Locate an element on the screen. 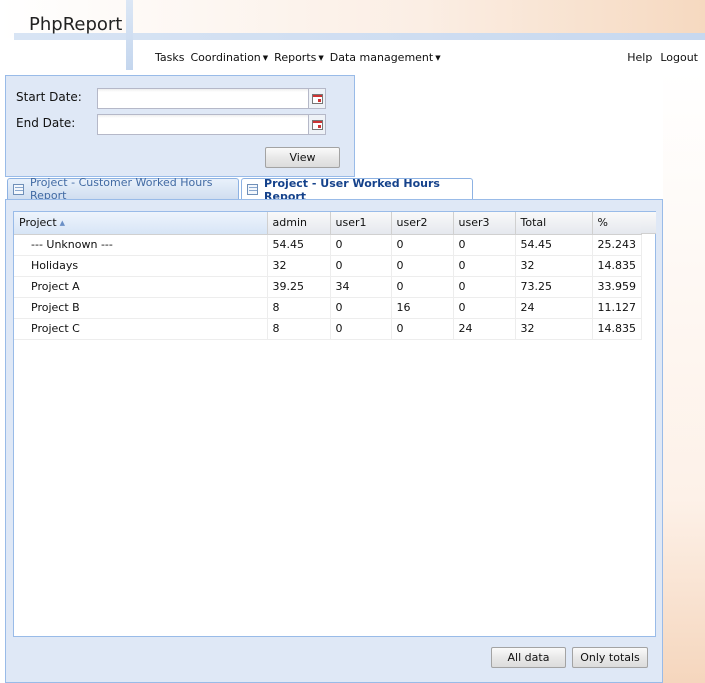  tab-user-worked-hours: Project - User Worked Hours Report is located at coordinates (357, 190).